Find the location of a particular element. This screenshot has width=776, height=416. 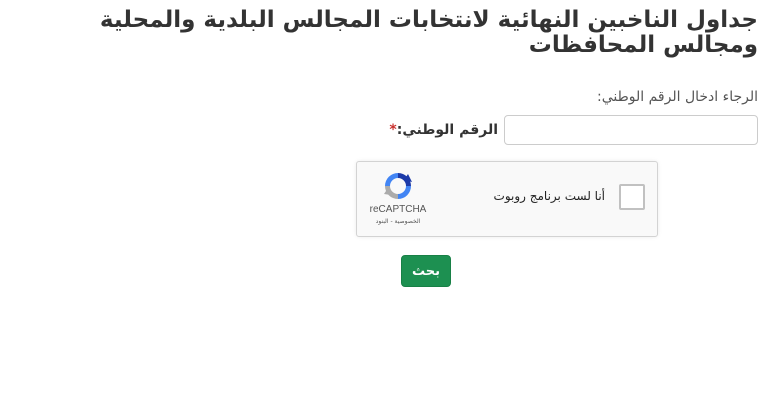

required-indicator: * is located at coordinates (393, 130).